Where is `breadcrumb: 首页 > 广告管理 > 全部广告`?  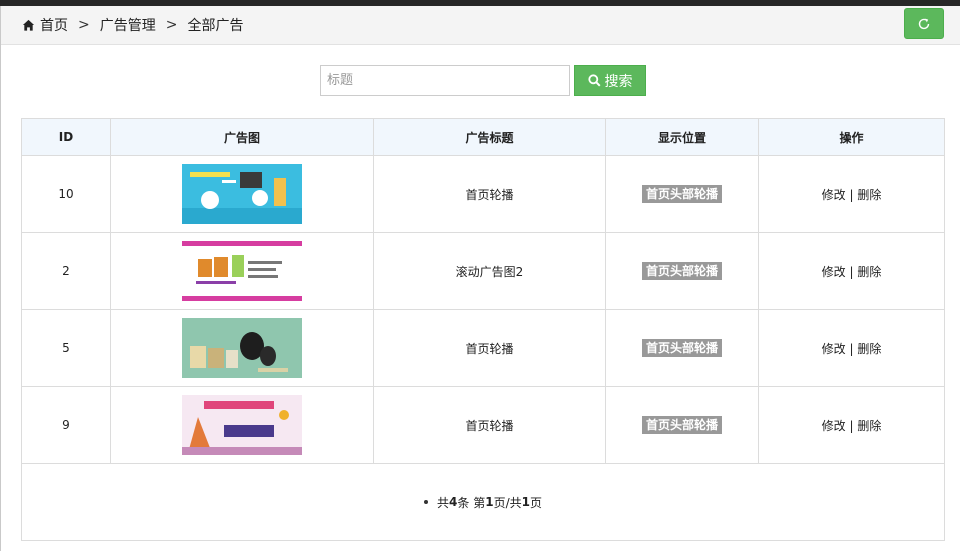 breadcrumb: 首页 > 广告管理 > 全部广告 is located at coordinates (132, 25).